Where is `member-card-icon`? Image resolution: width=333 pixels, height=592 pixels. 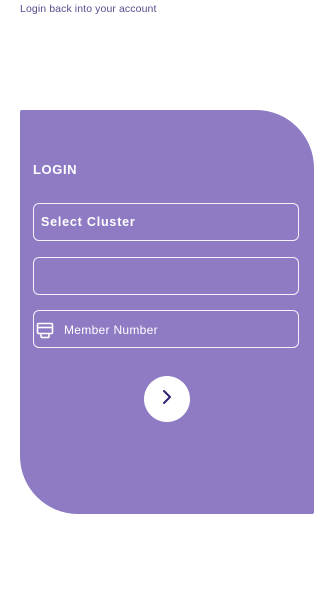 member-card-icon is located at coordinates (45, 330).